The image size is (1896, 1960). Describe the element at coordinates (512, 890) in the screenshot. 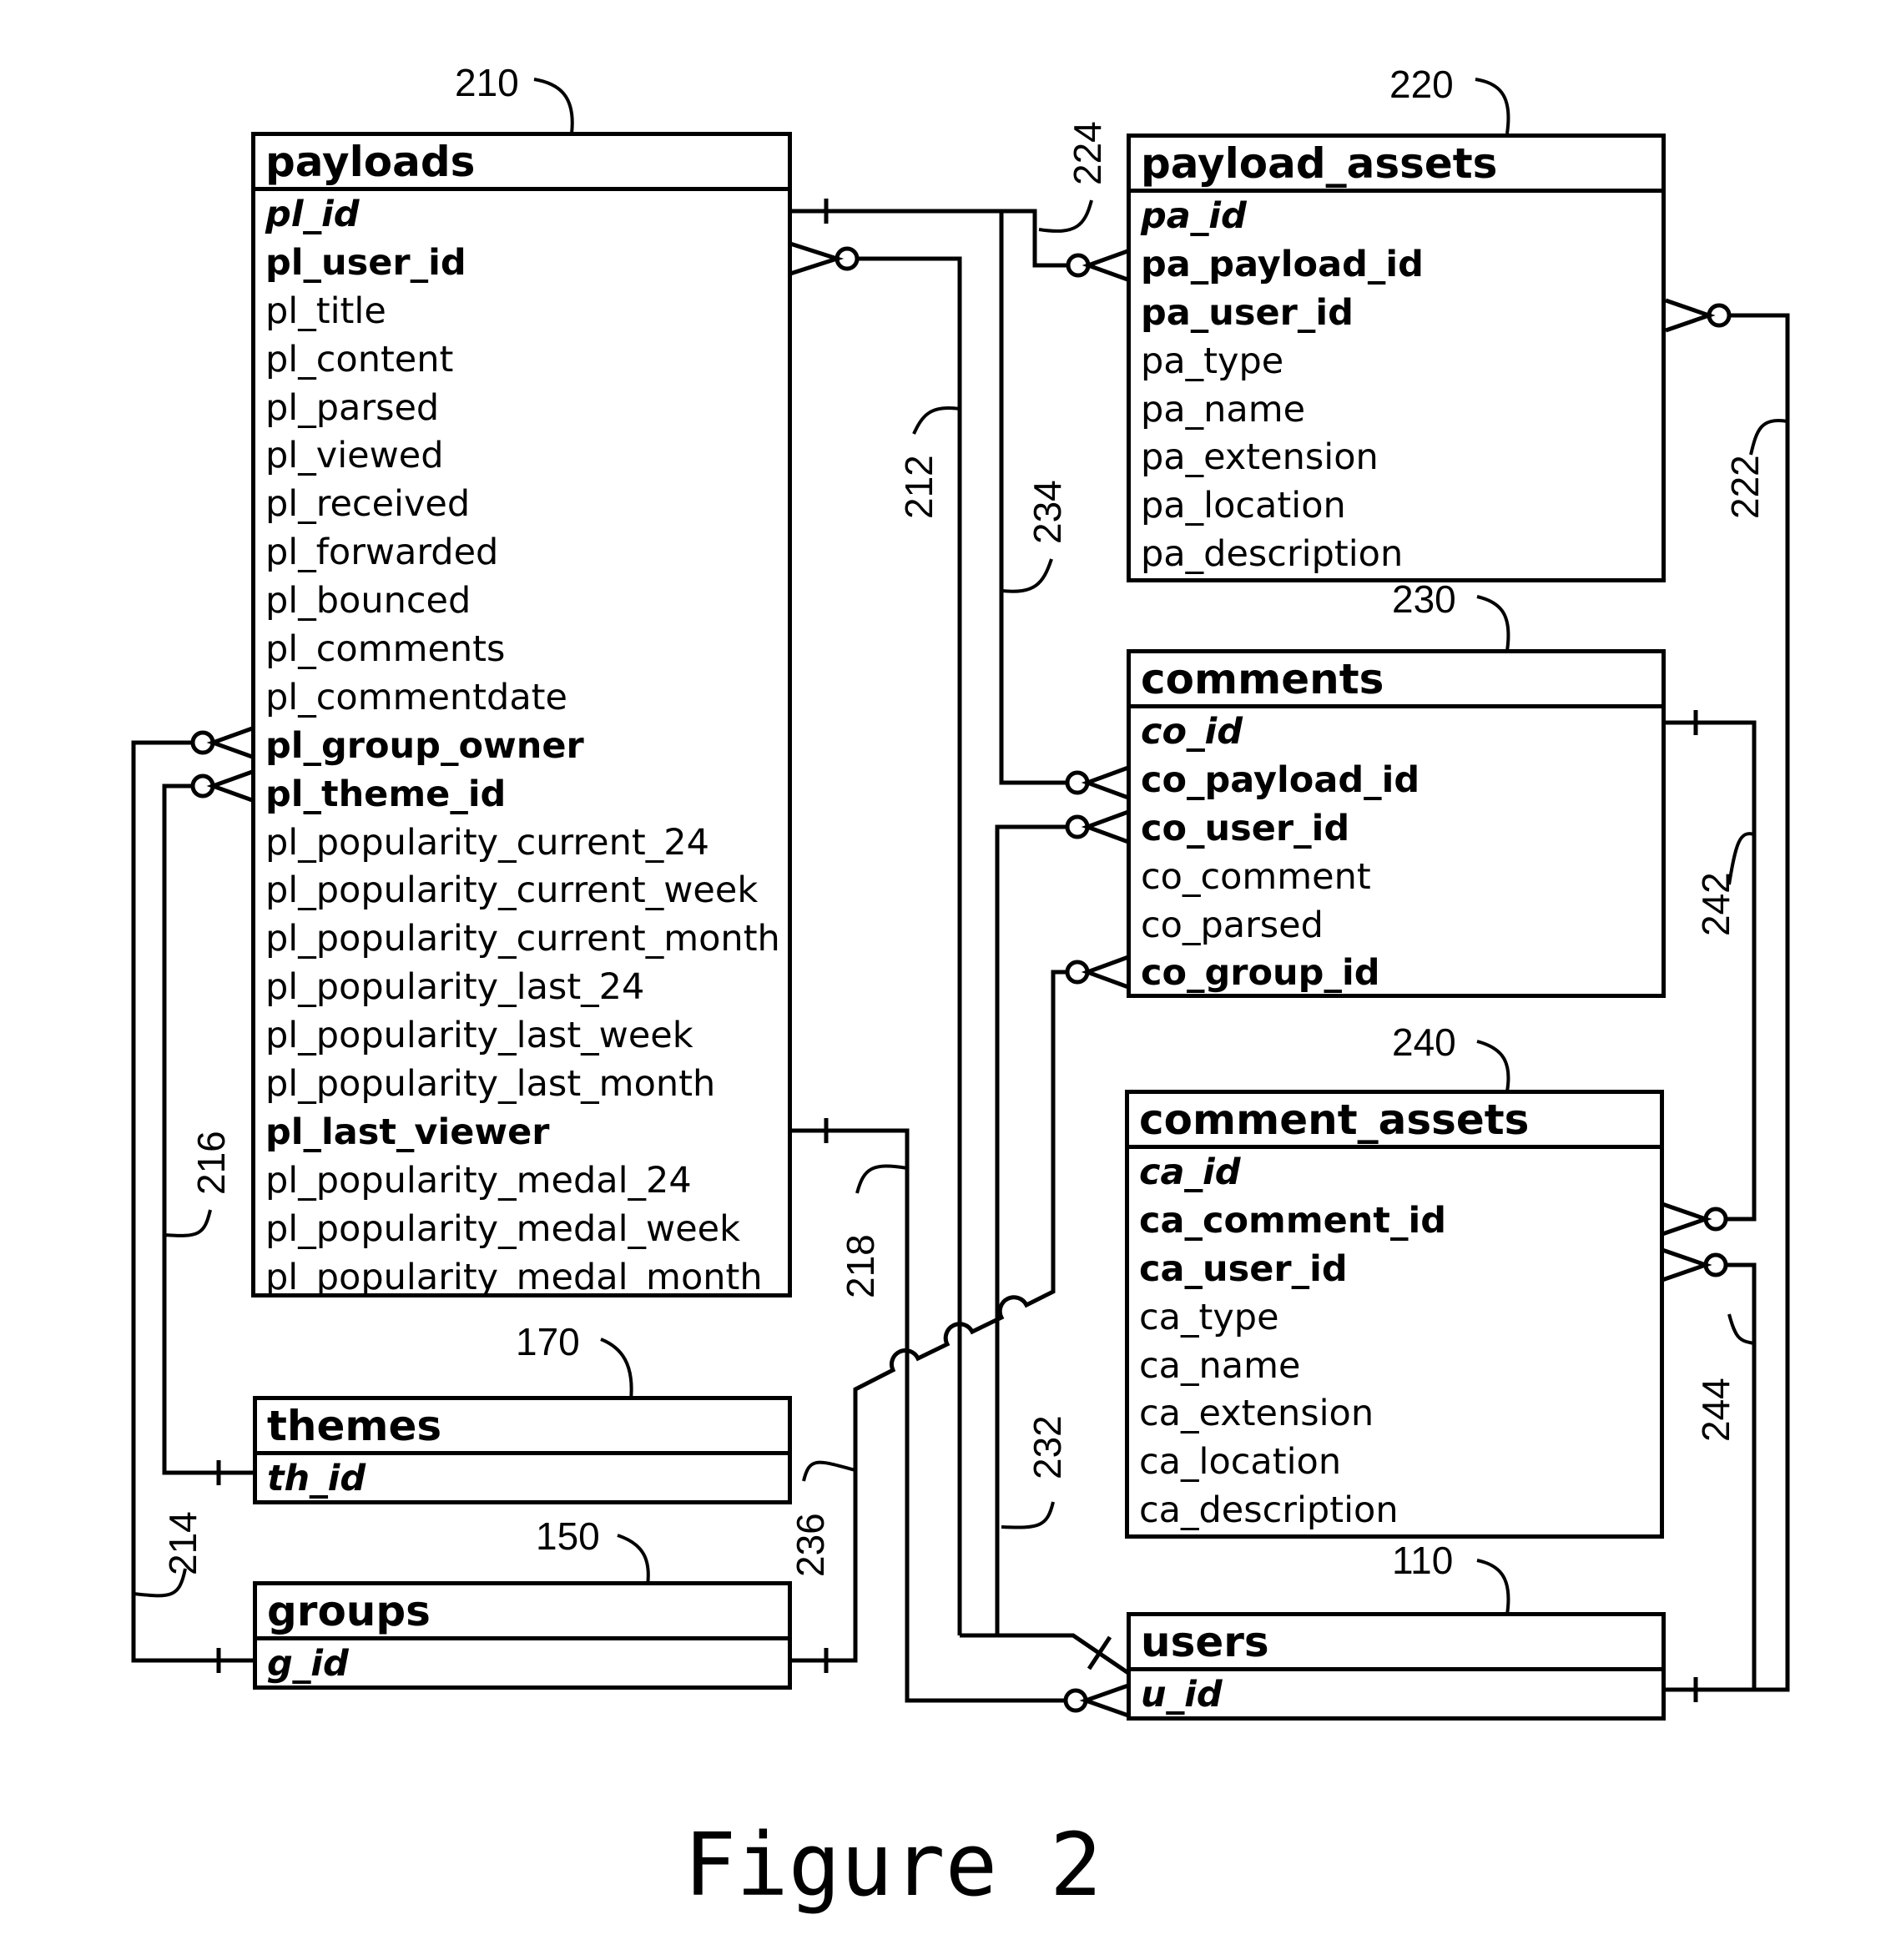

I see `field-pl-popularity-current-week: pl_popularity_current_week` at that location.